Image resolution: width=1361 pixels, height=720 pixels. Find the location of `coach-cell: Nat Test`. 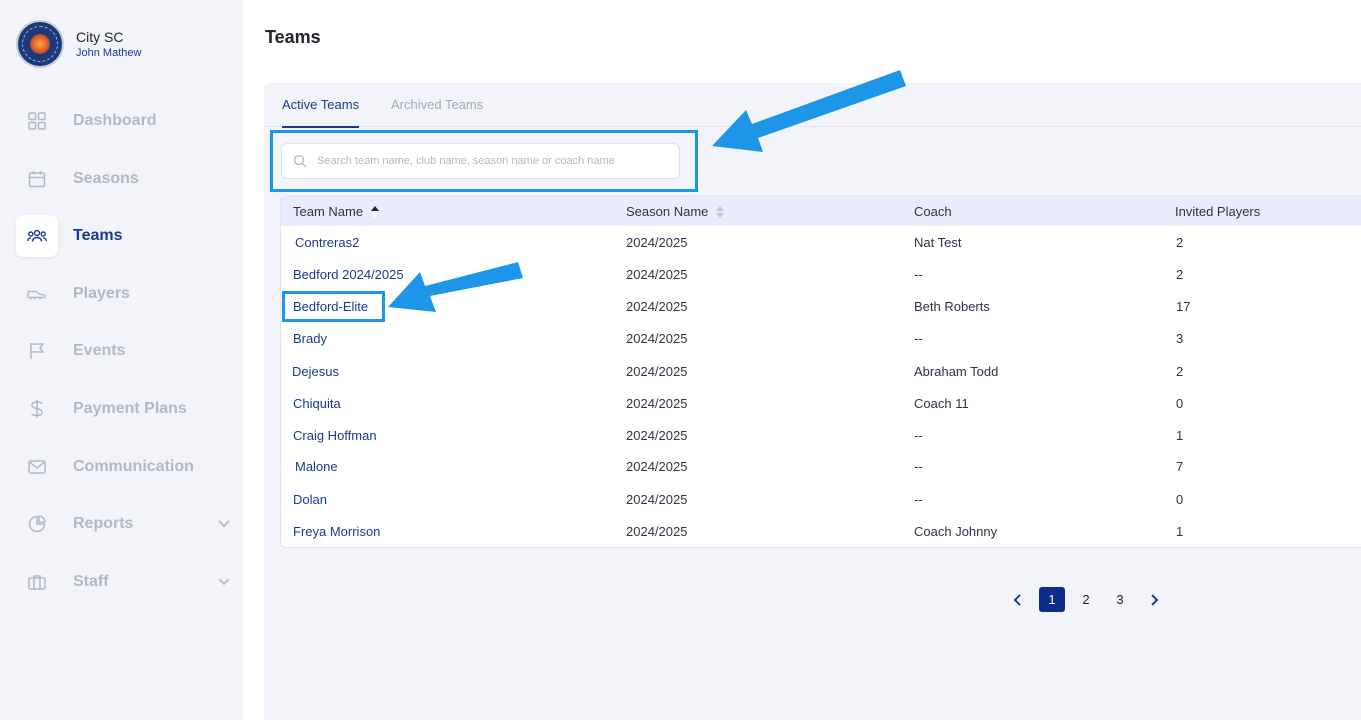

coach-cell: Nat Test is located at coordinates (938, 242).